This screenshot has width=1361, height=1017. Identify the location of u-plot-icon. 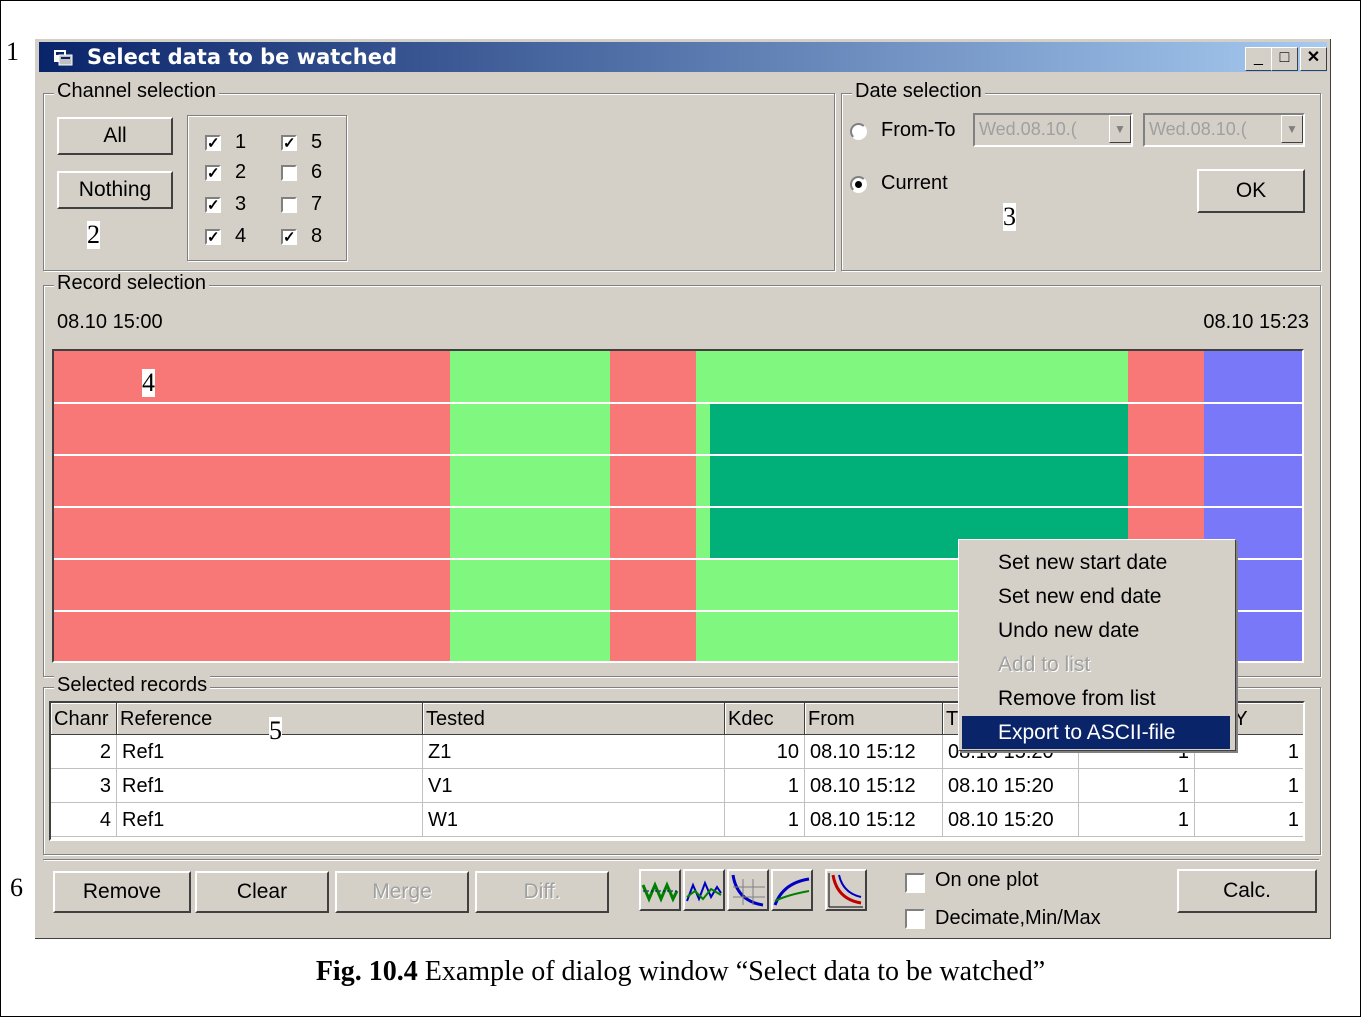
(748, 890).